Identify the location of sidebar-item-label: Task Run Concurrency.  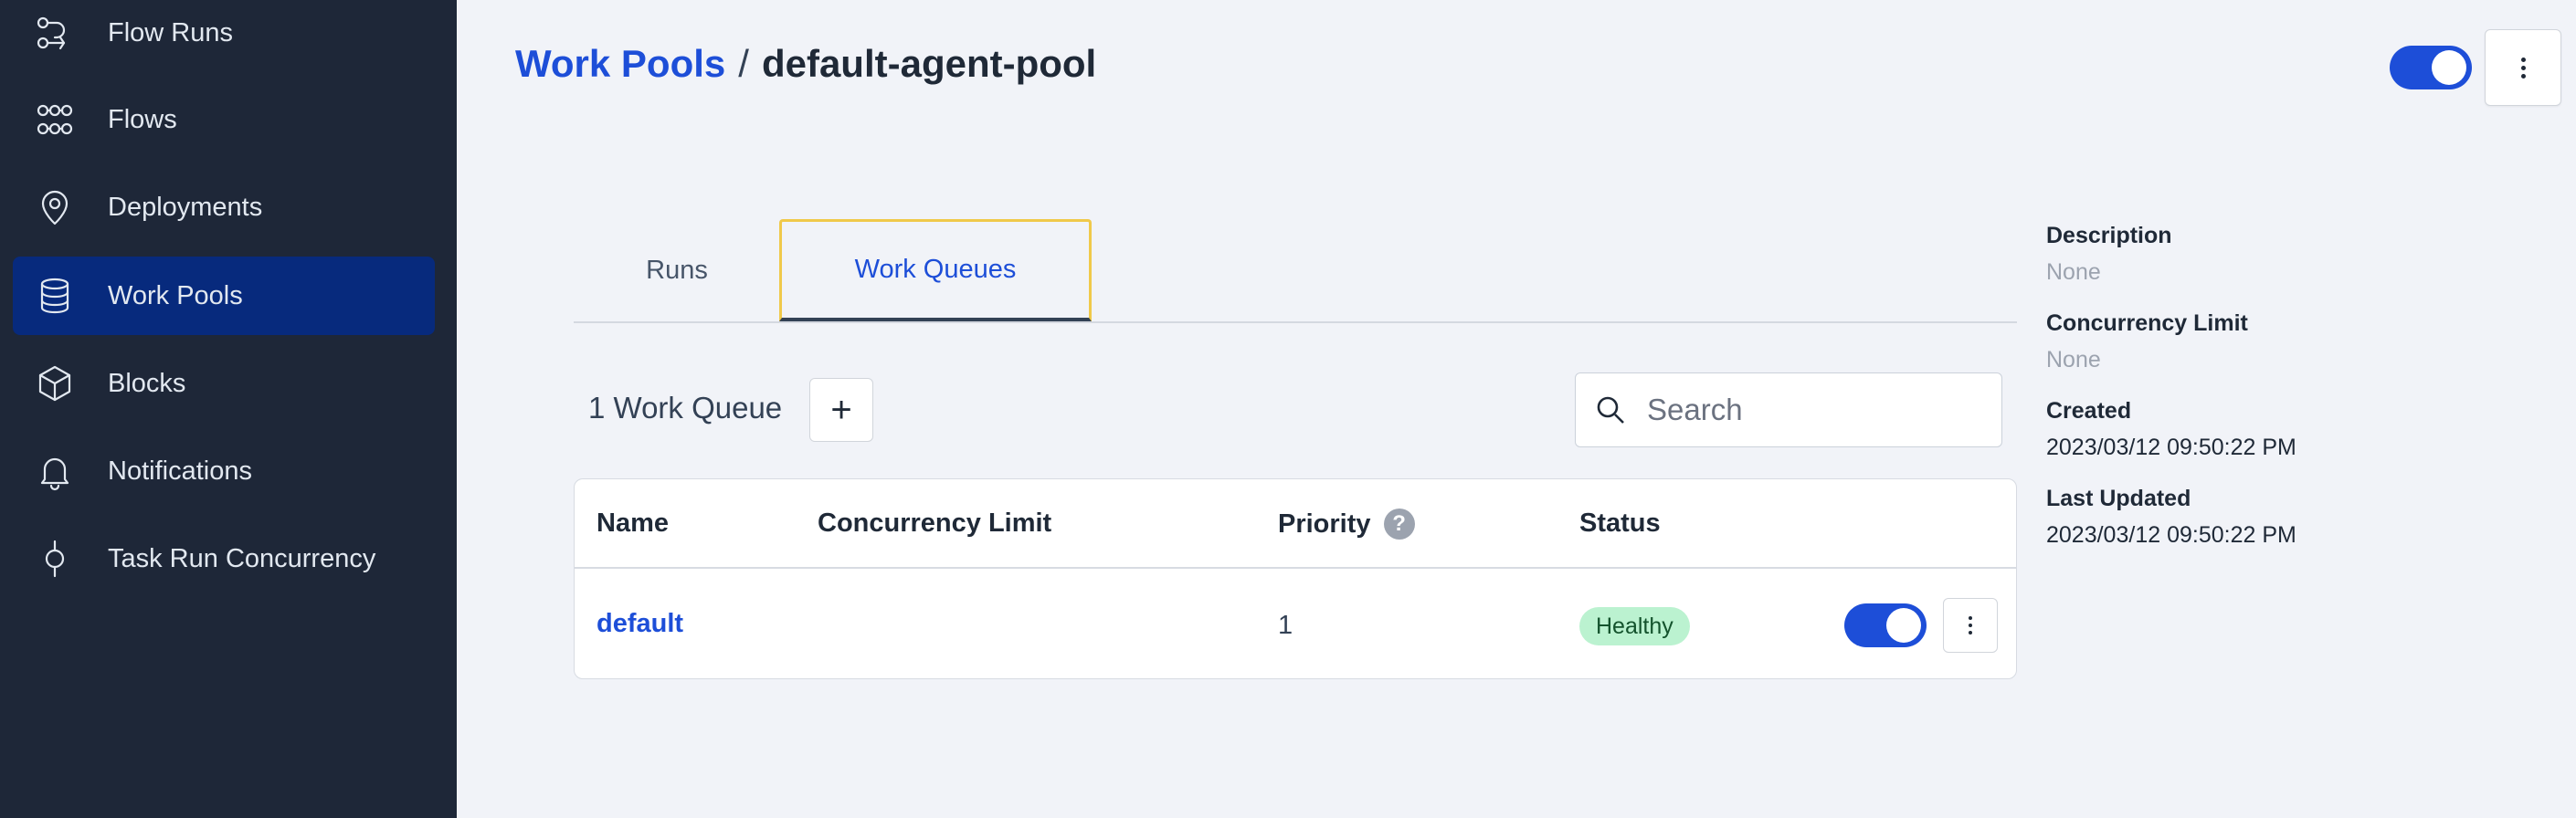
(242, 558).